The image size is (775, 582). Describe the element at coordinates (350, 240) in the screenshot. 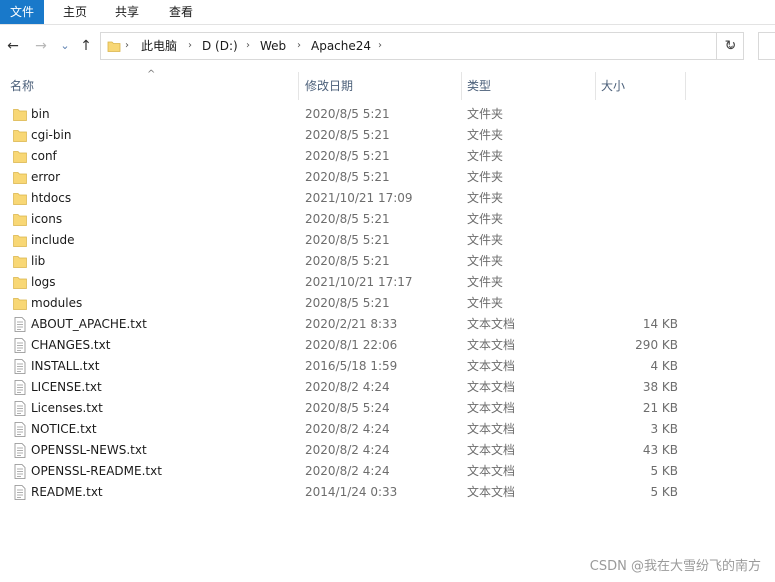

I see `file-row: include 2020/8/5 5:21 文件夹` at that location.